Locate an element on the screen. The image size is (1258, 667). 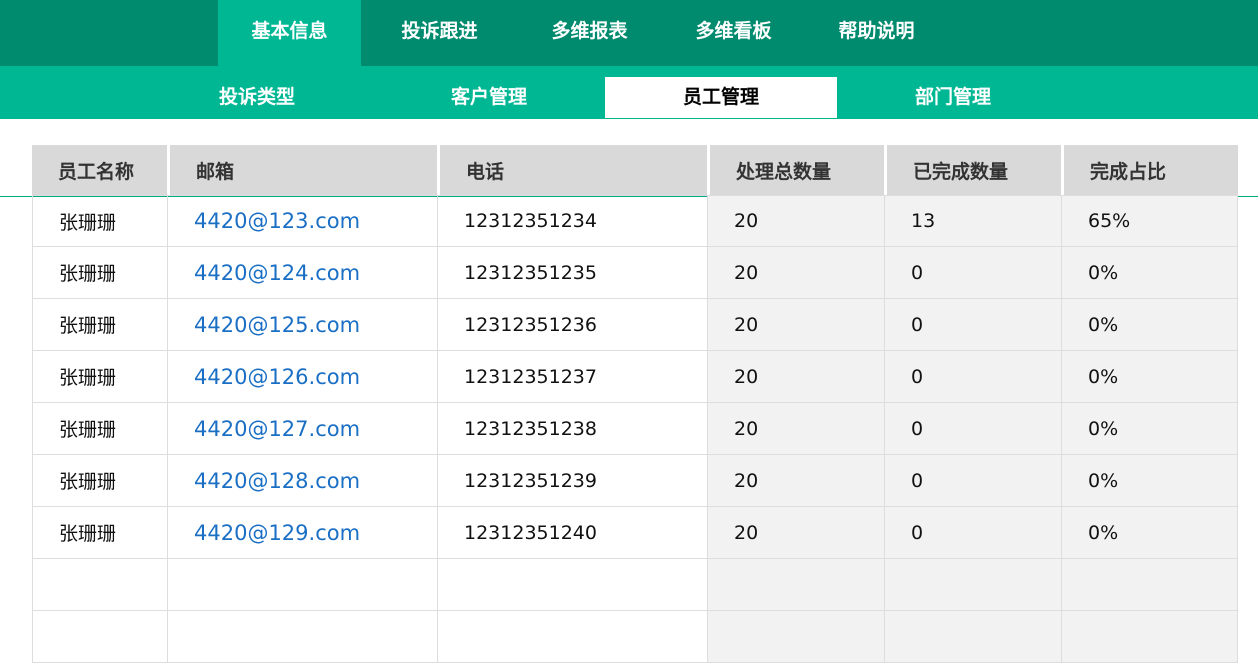
phone-cell: 12312351240 is located at coordinates (572, 533).